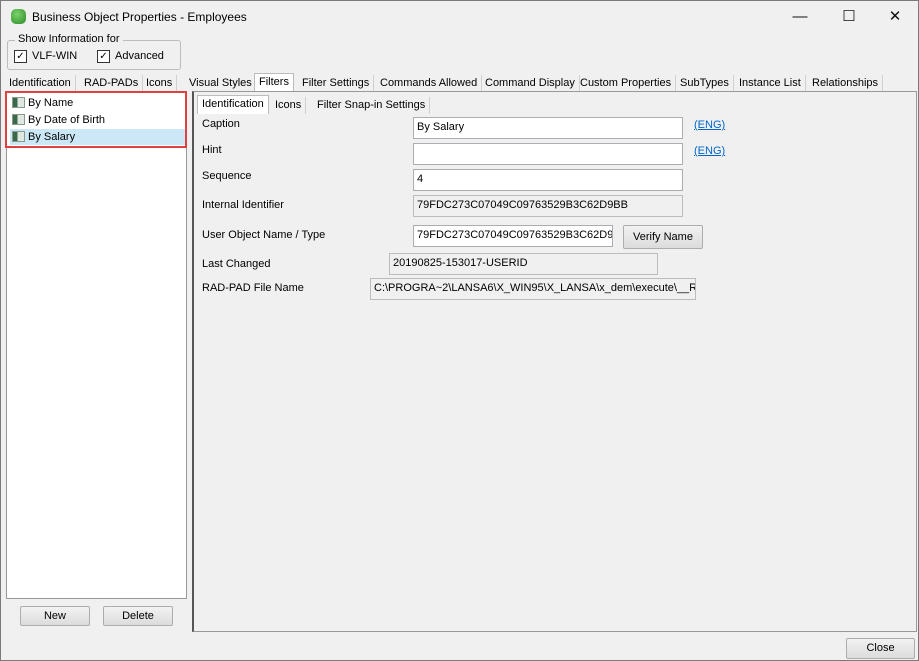 This screenshot has height=661, width=919. Describe the element at coordinates (69, 39) in the screenshot. I see `show-info-label: Show Information for` at that location.